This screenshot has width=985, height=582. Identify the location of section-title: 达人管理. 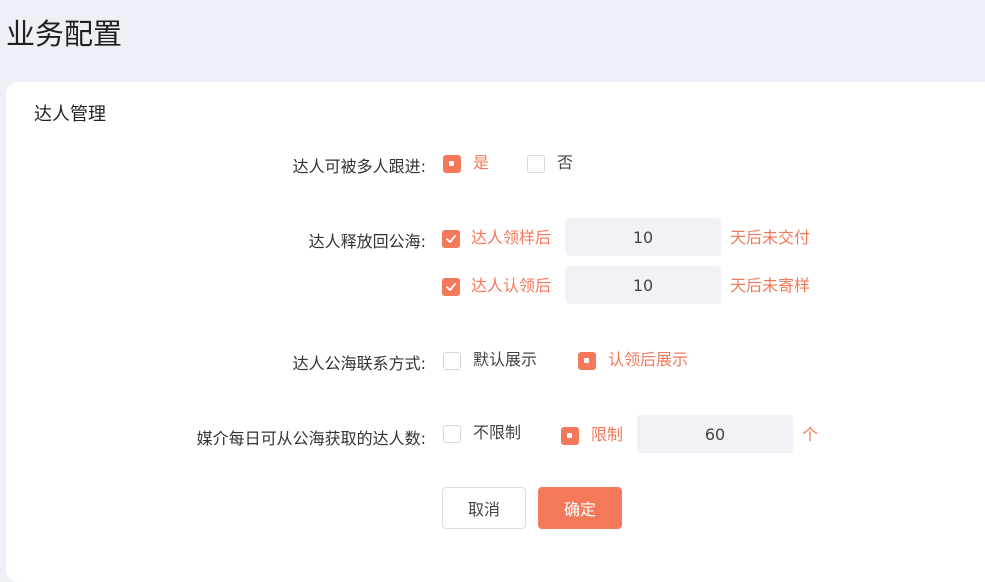
(70, 114).